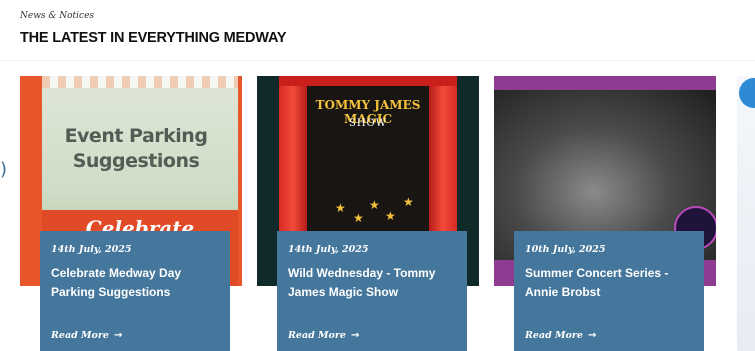 This screenshot has width=755, height=351. I want to click on poster-subtitle: SHOW, so click(368, 123).